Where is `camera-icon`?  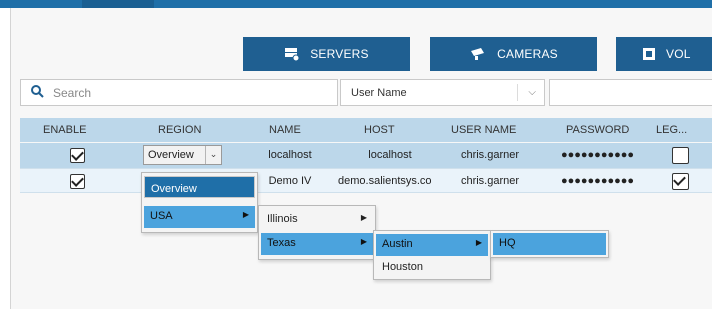
camera-icon is located at coordinates (478, 54).